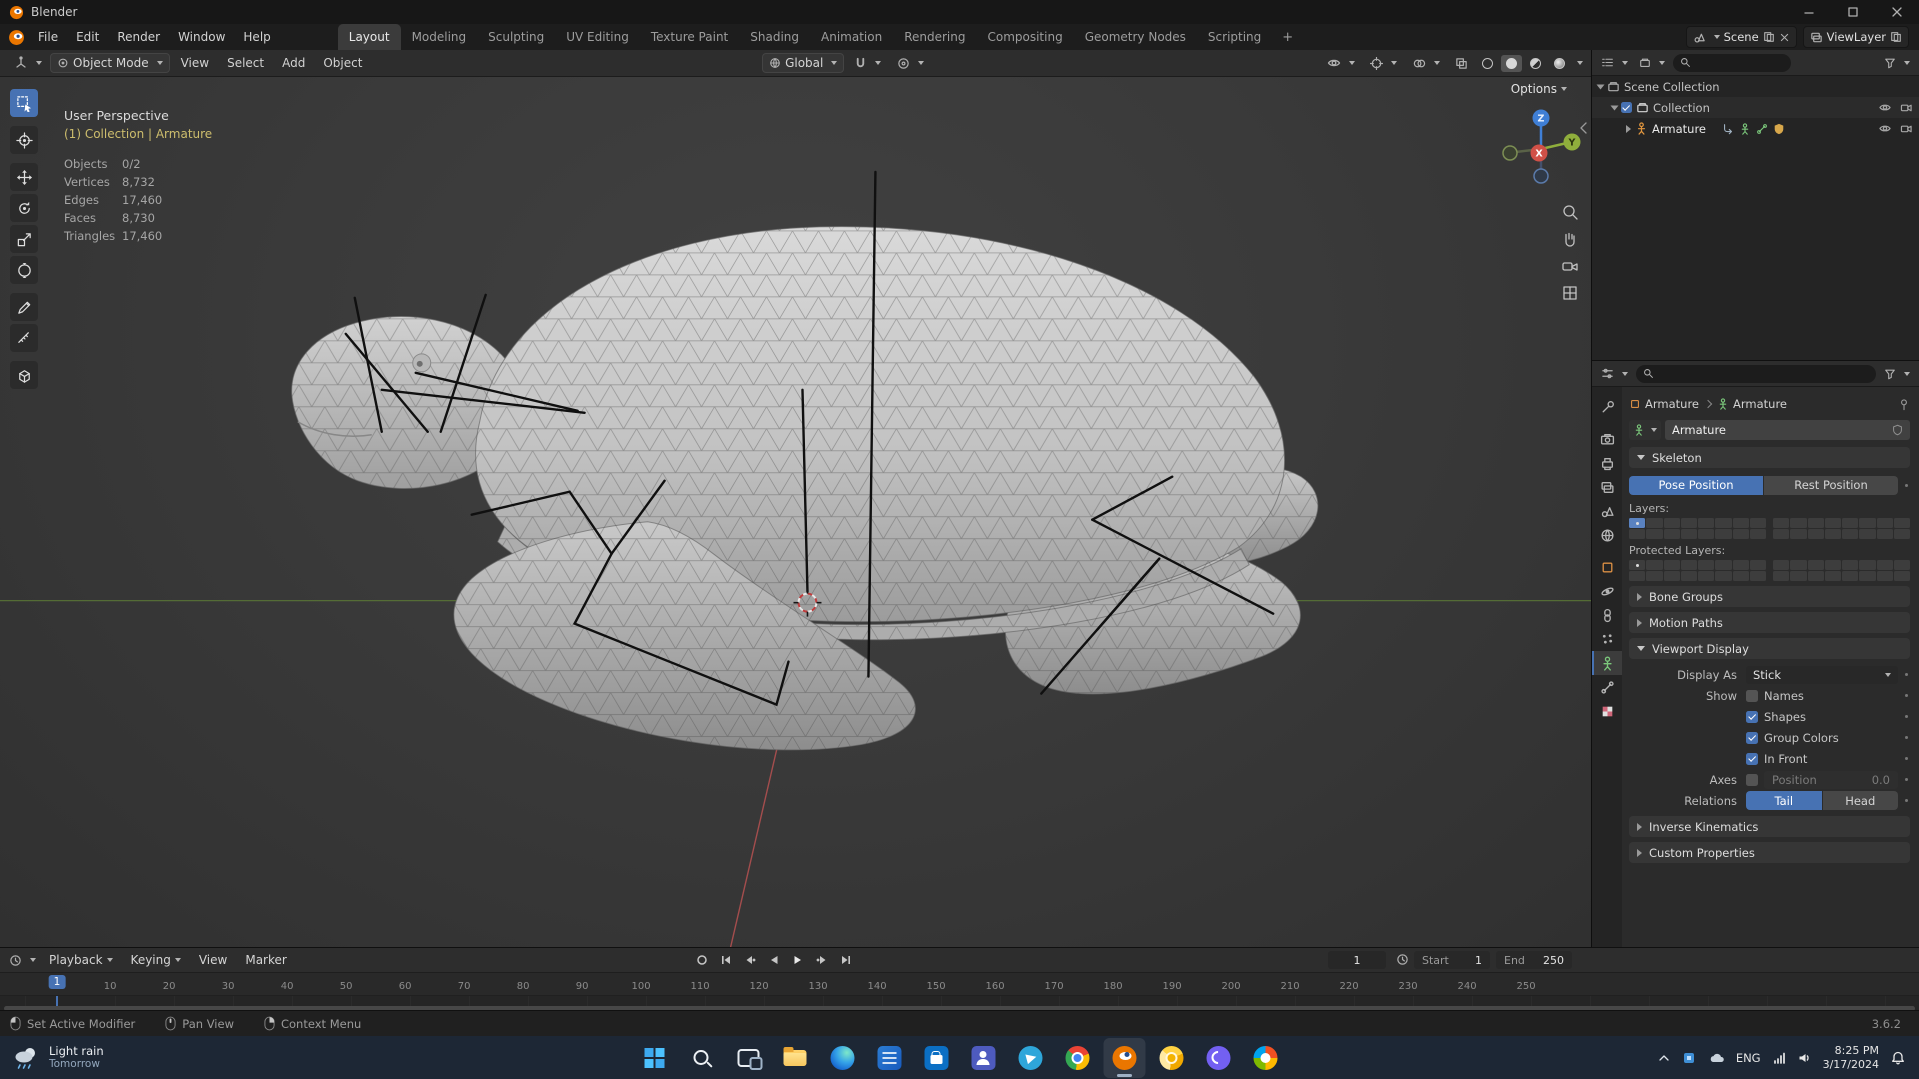 Image resolution: width=1919 pixels, height=1079 pixels. I want to click on menu-marker: Marker, so click(265, 960).